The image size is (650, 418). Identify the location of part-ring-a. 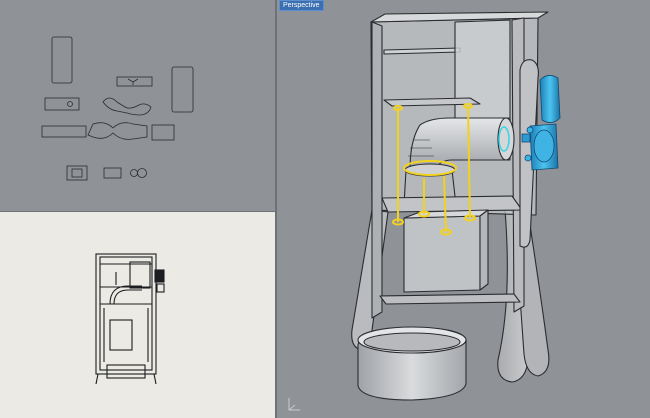
(134, 173).